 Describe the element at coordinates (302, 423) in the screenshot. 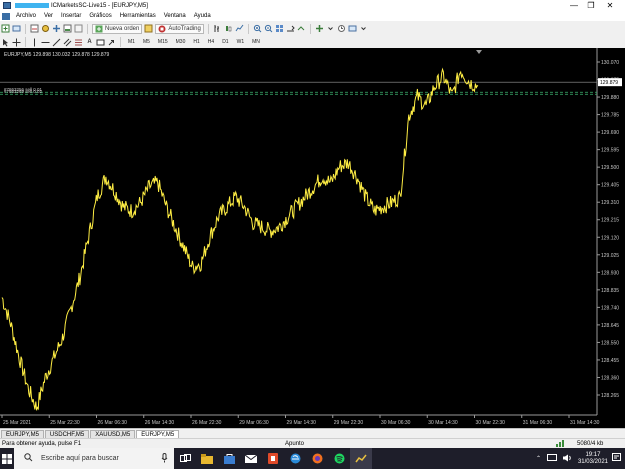

I see `time-tick-label: 29 Mar 14:30` at that location.